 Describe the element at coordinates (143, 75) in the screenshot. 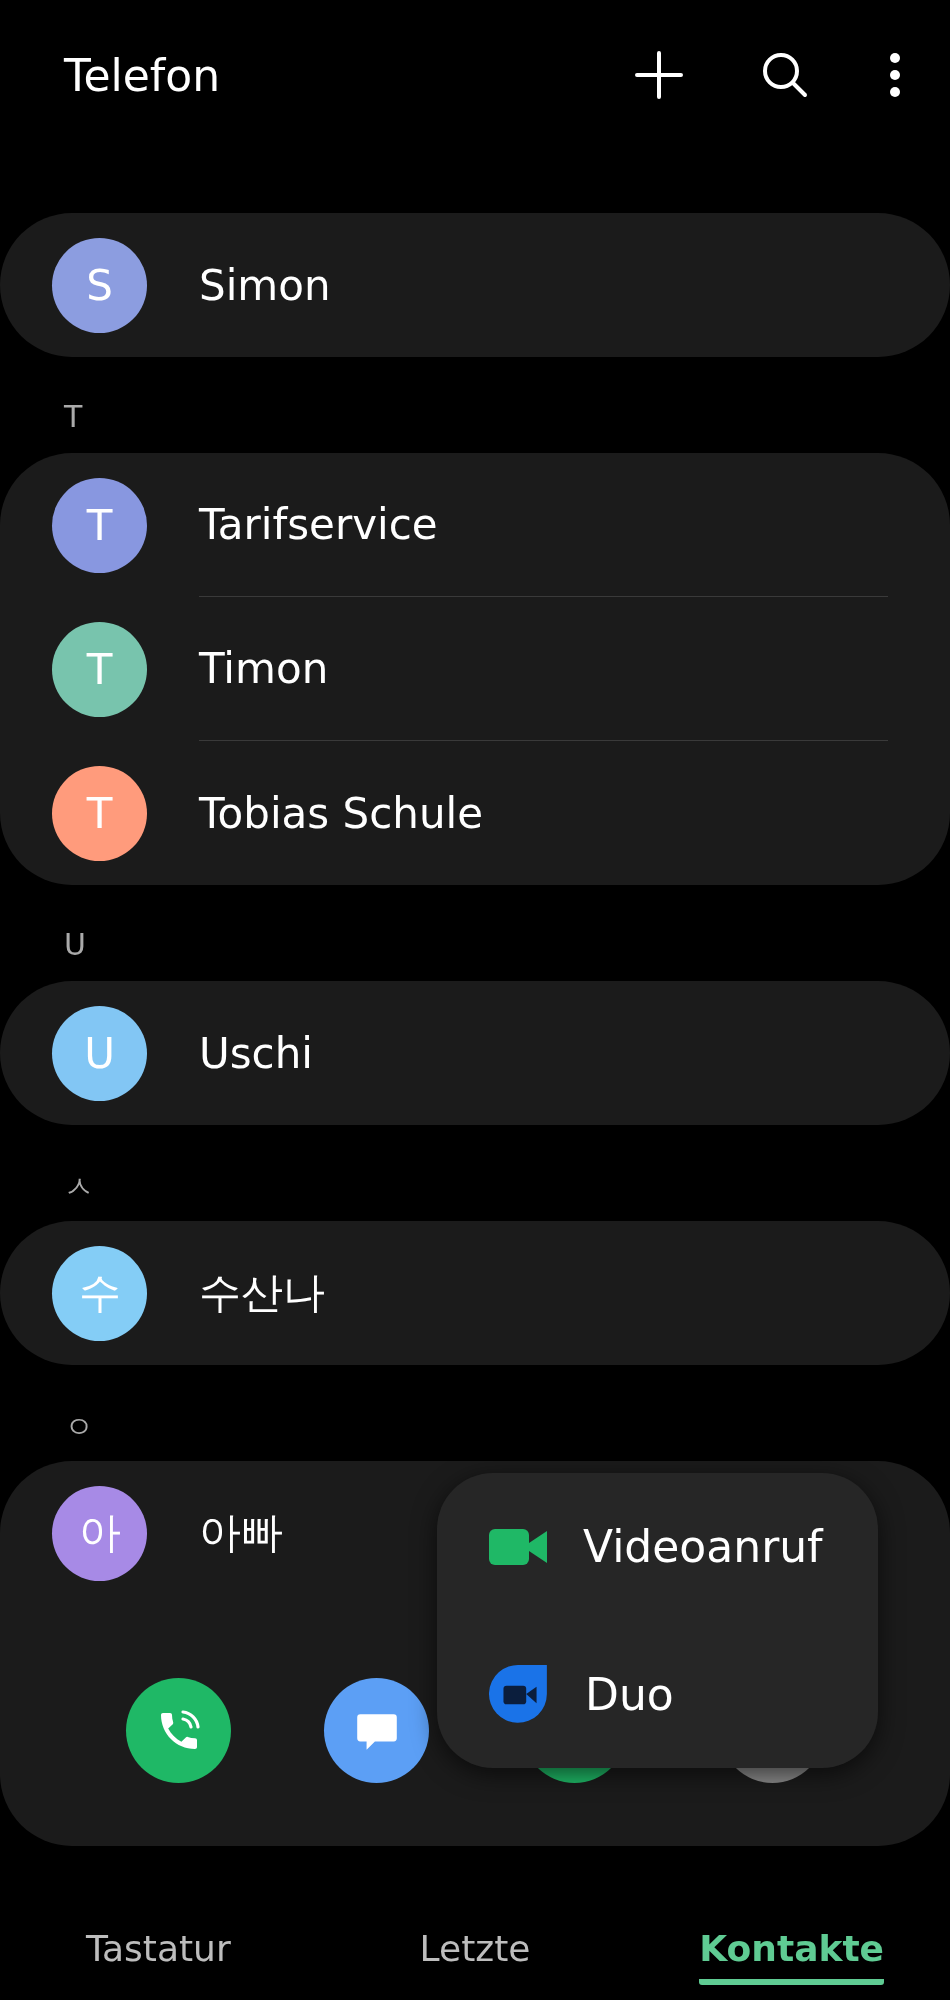

I see `app-title: Telefon` at that location.